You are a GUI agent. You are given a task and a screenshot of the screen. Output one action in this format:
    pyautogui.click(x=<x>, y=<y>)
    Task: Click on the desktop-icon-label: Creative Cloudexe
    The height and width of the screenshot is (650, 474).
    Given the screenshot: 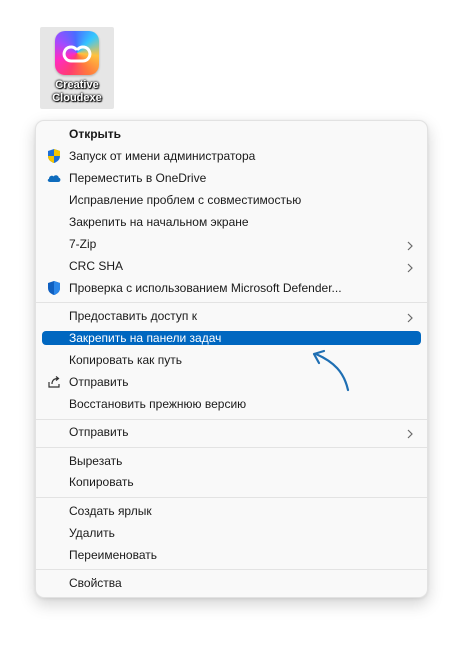 What is the action you would take?
    pyautogui.click(x=77, y=91)
    